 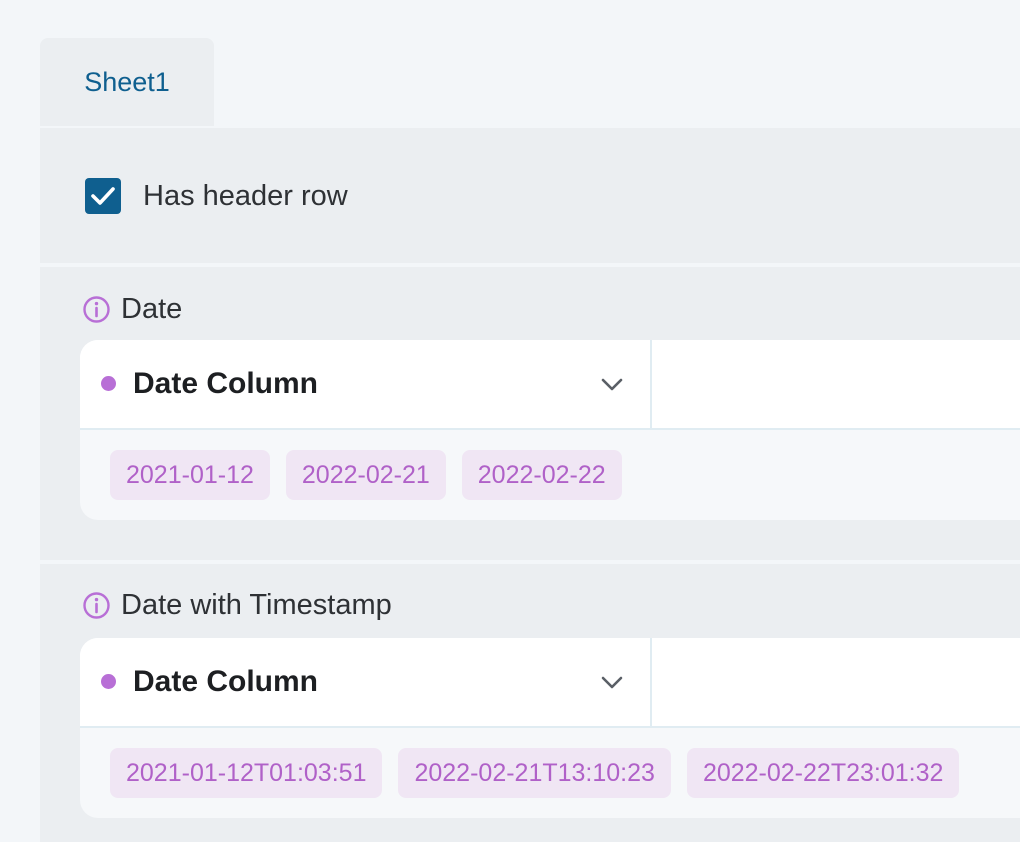 What do you see at coordinates (256, 605) in the screenshot?
I see `column-title: Date with Timestamp` at bounding box center [256, 605].